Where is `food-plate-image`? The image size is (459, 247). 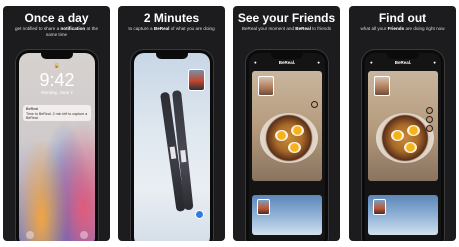
food-plate-image is located at coordinates (289, 138).